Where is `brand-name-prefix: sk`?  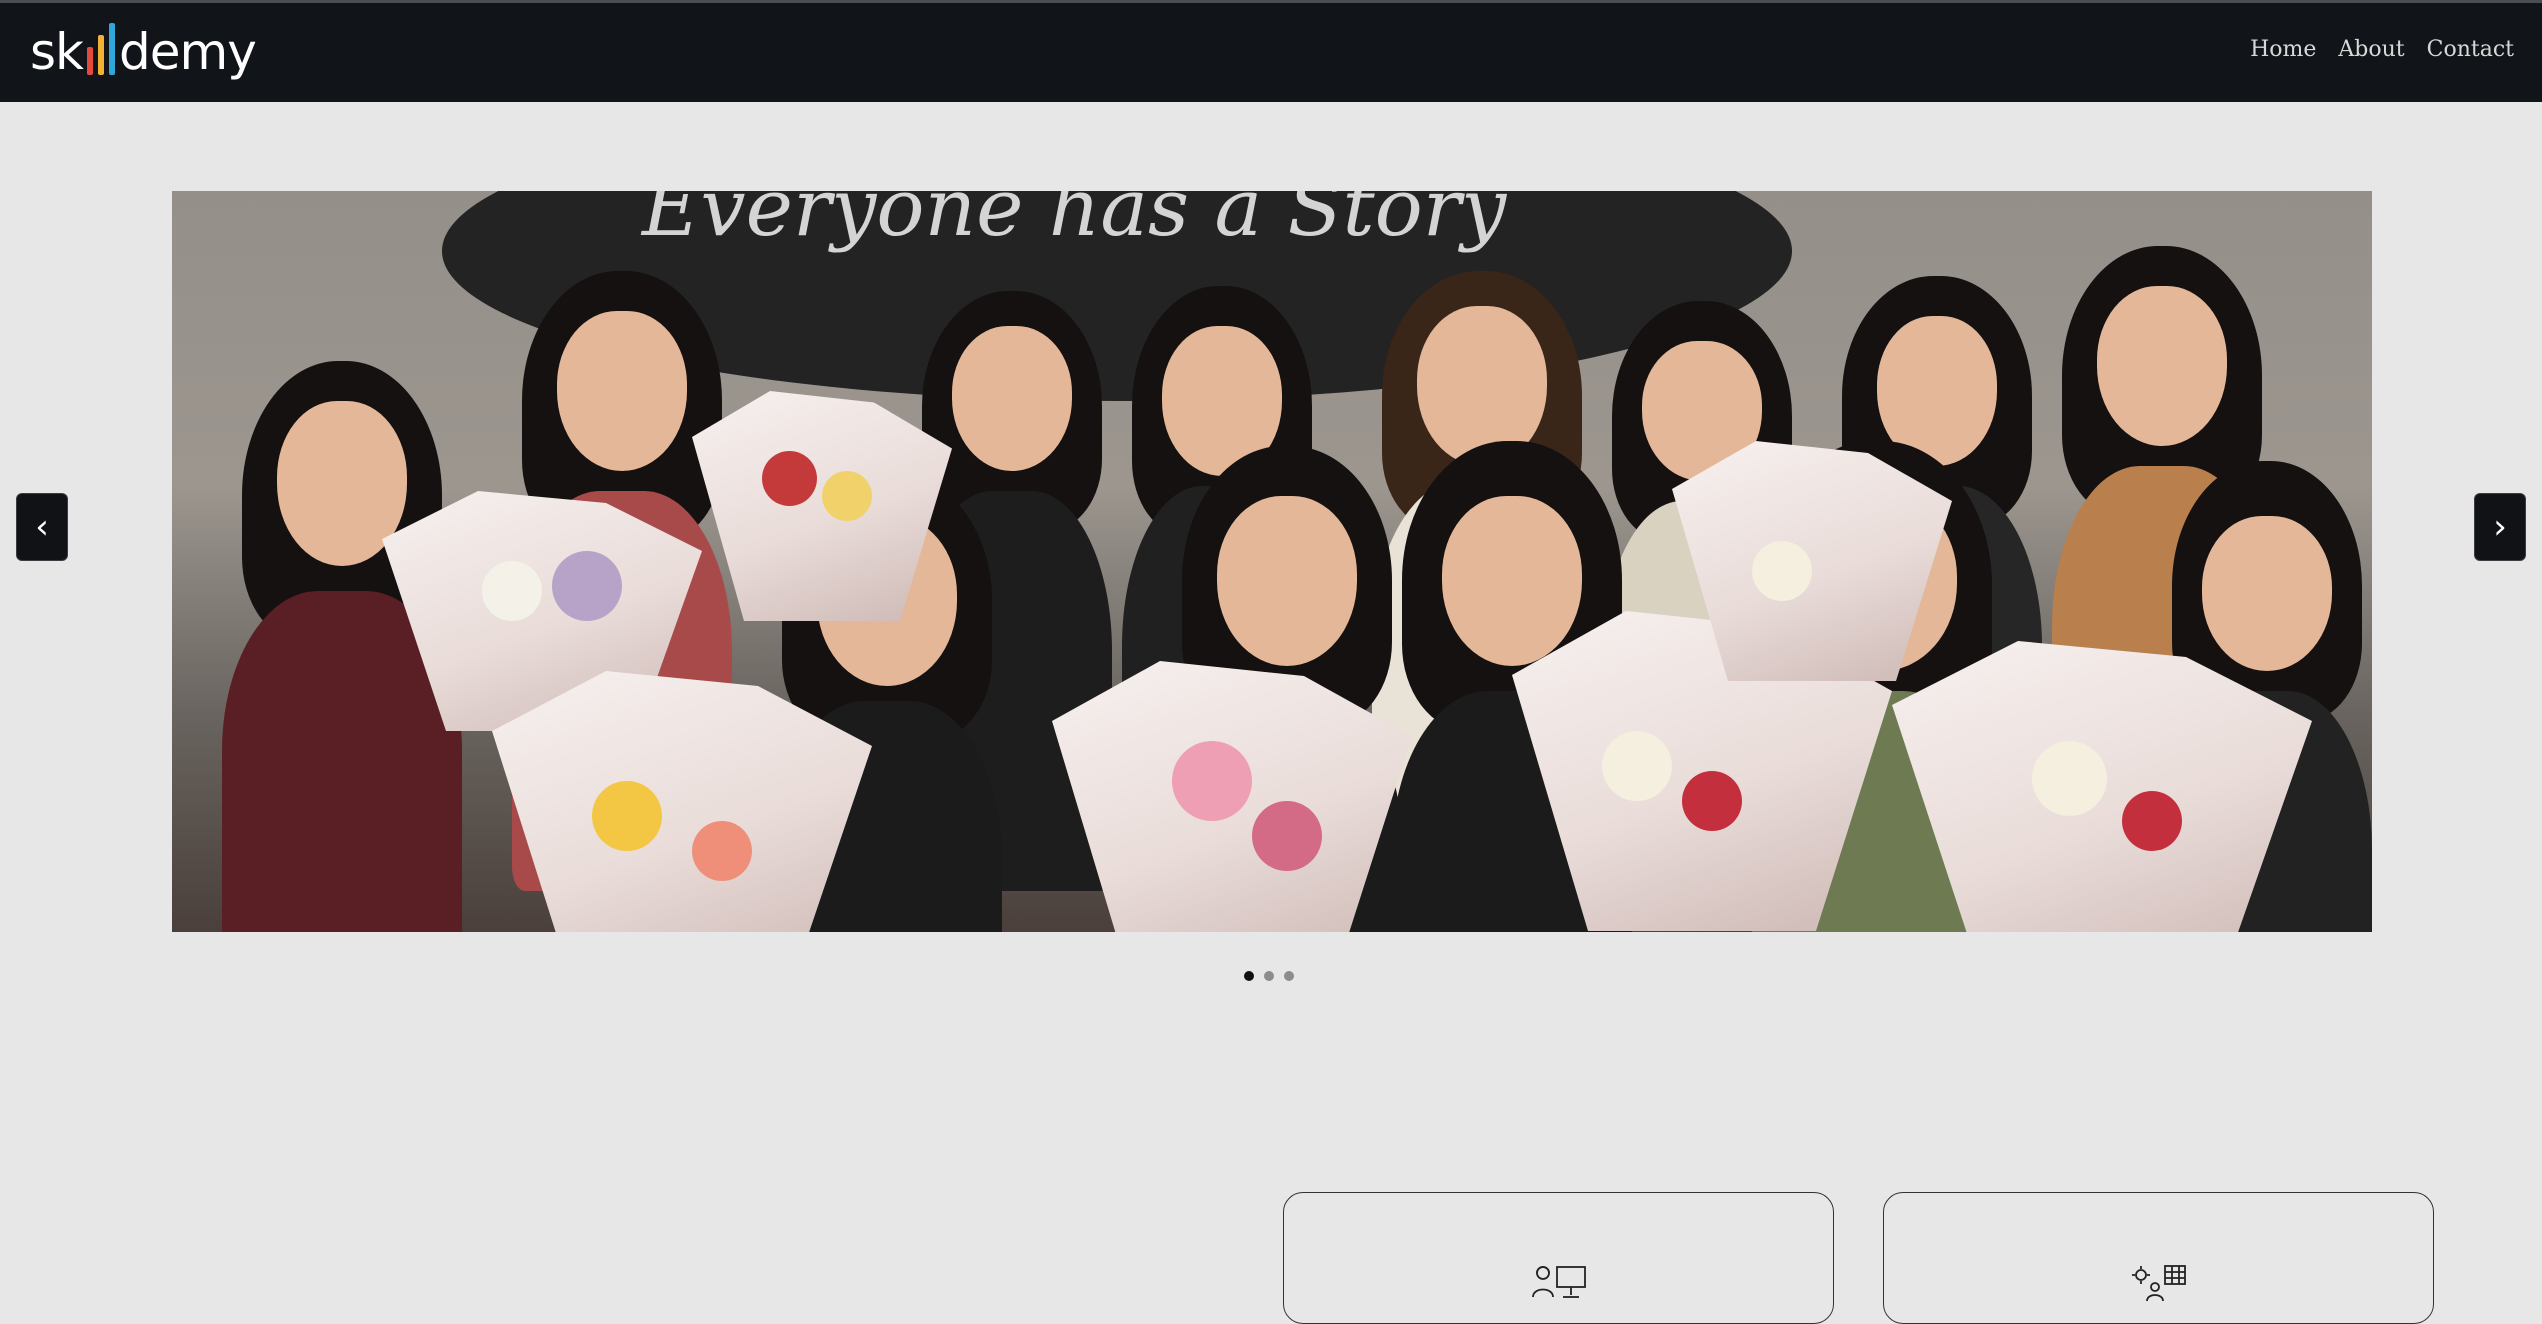
brand-name-prefix: sk is located at coordinates (57, 52).